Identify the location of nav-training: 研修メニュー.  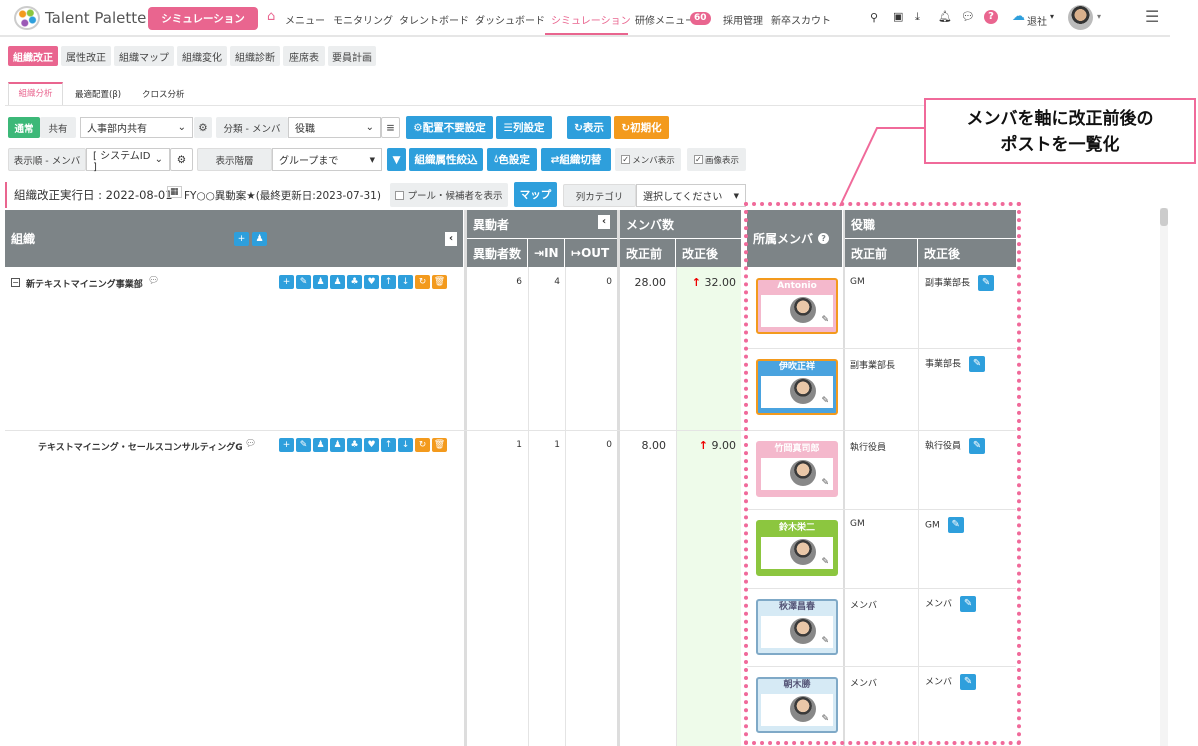
(665, 19).